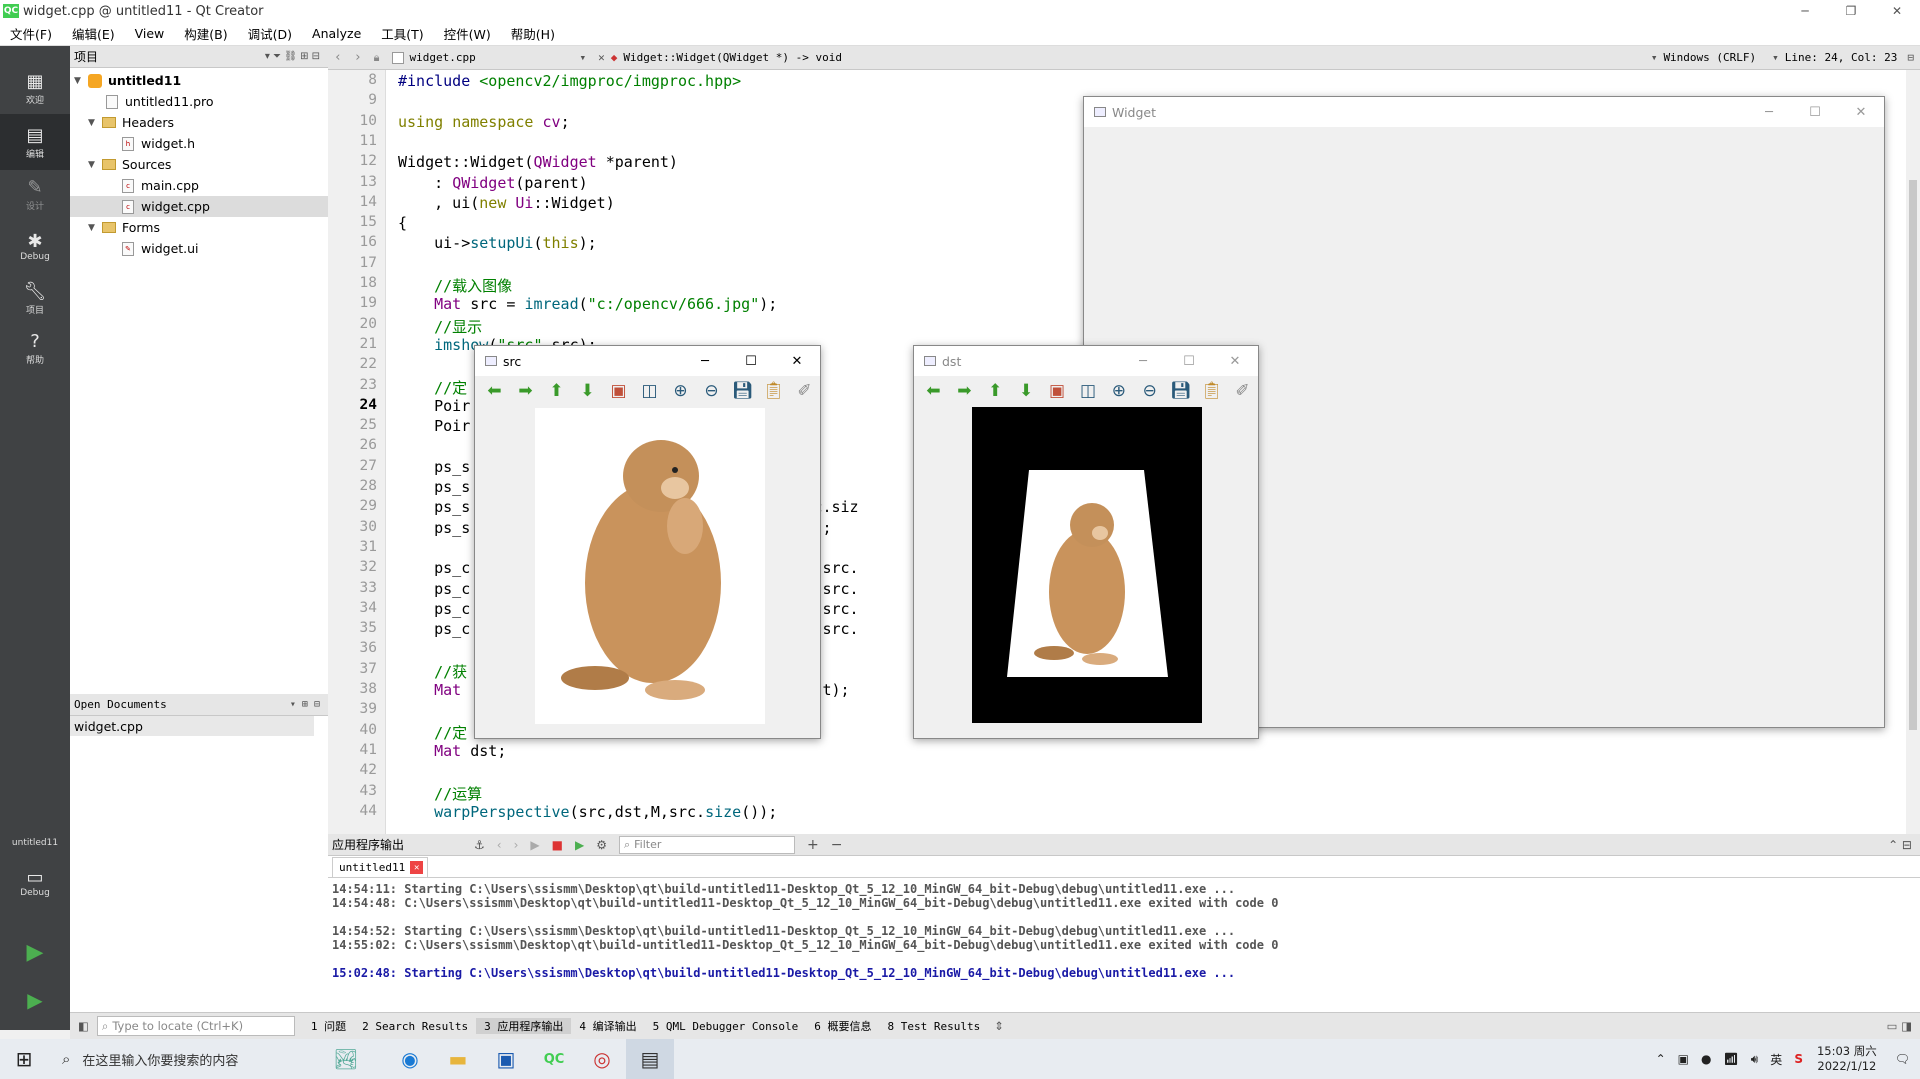  What do you see at coordinates (479, 845) in the screenshot?
I see `attach-icon: ⚓︎` at bounding box center [479, 845].